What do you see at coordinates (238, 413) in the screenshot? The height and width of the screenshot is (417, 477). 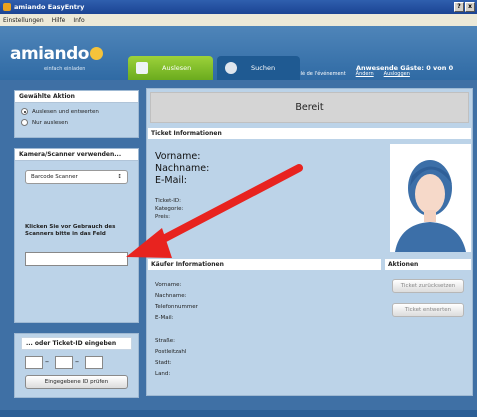 I see `footer-bar` at bounding box center [238, 413].